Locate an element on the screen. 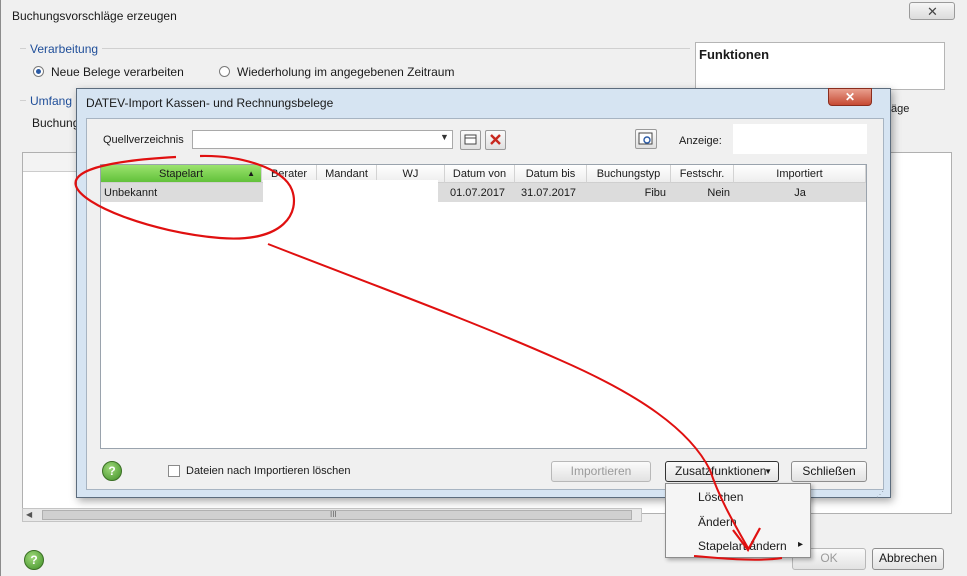  sort-ascending-icon: ▲ is located at coordinates (251, 173).